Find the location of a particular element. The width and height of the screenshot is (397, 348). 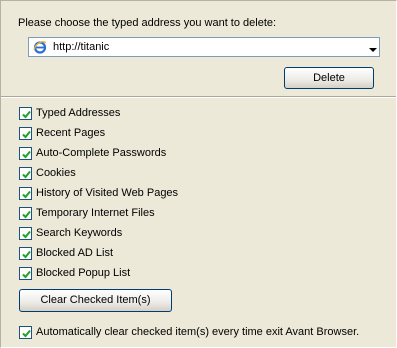

separator is located at coordinates (198, 97).